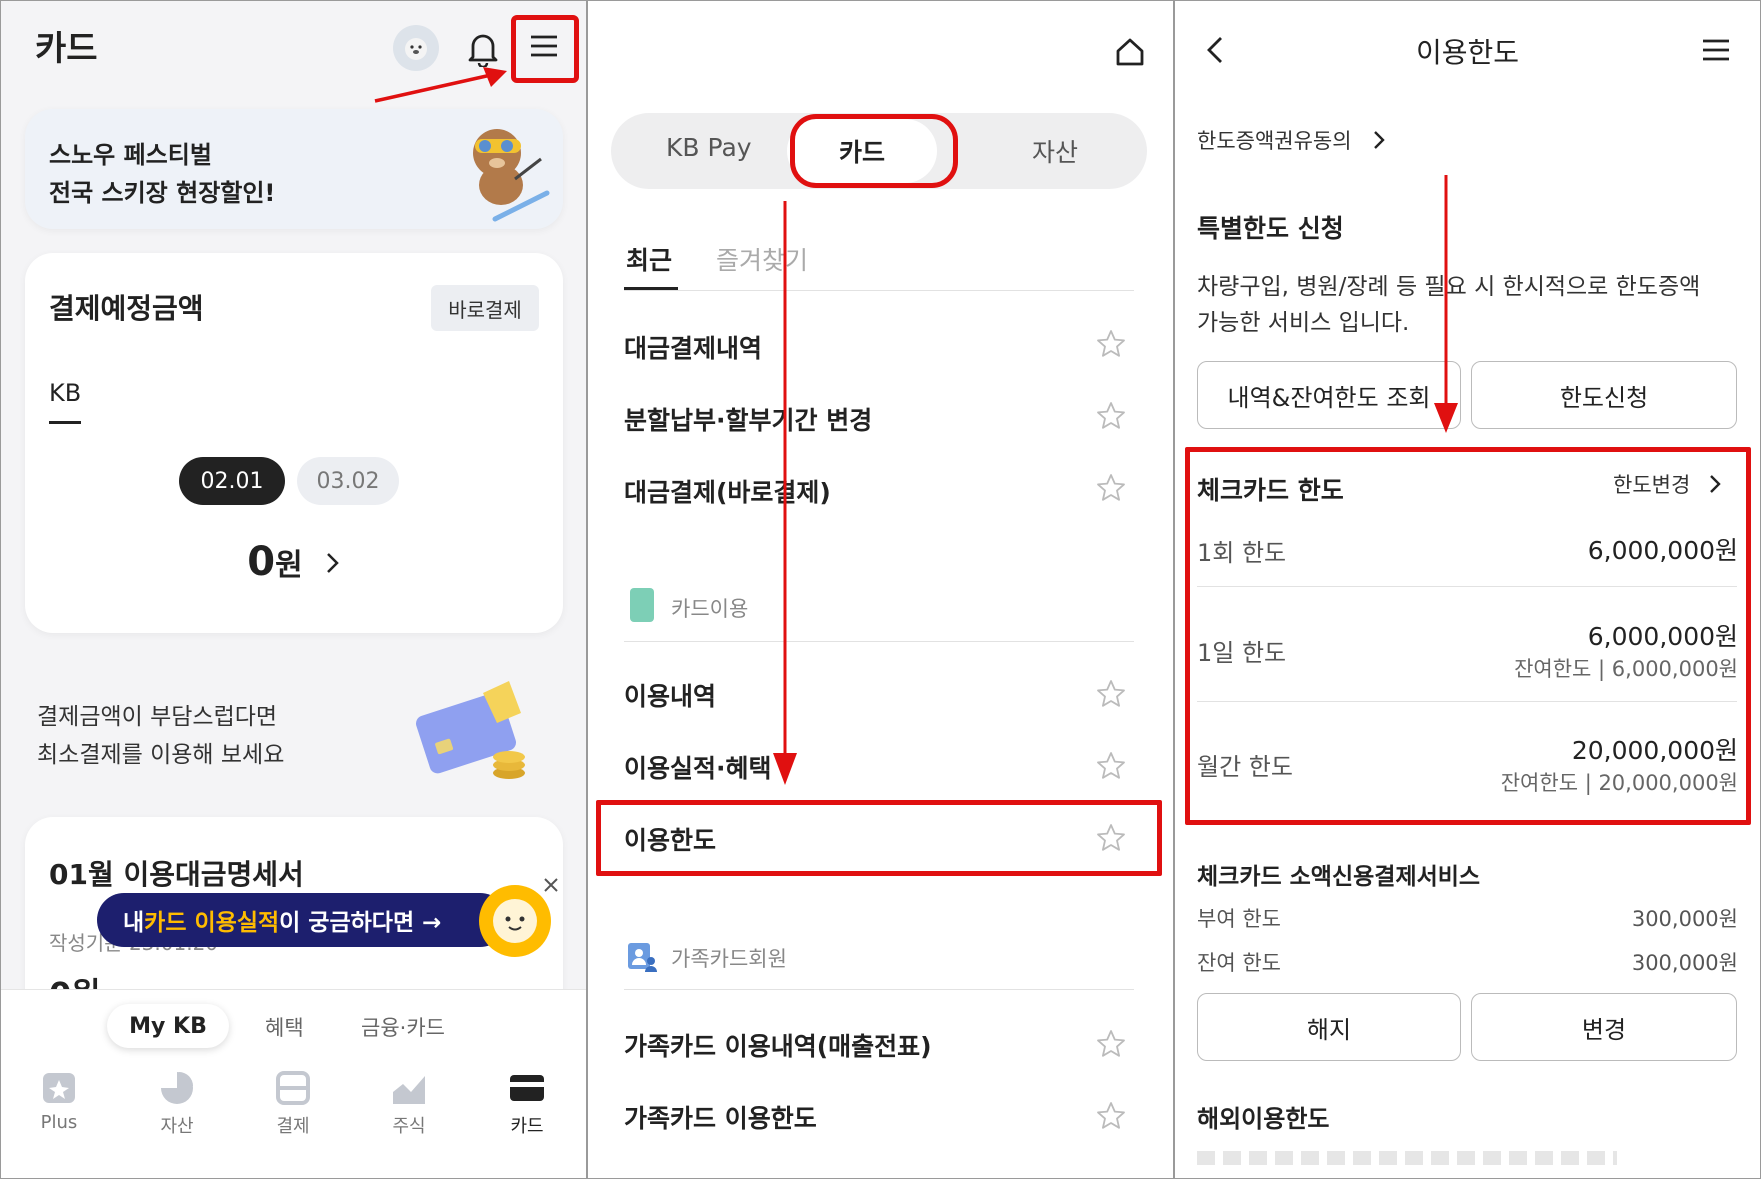 This screenshot has width=1761, height=1179. I want to click on promo-line1: 결제금액이 부담스럽다면, so click(157, 717).